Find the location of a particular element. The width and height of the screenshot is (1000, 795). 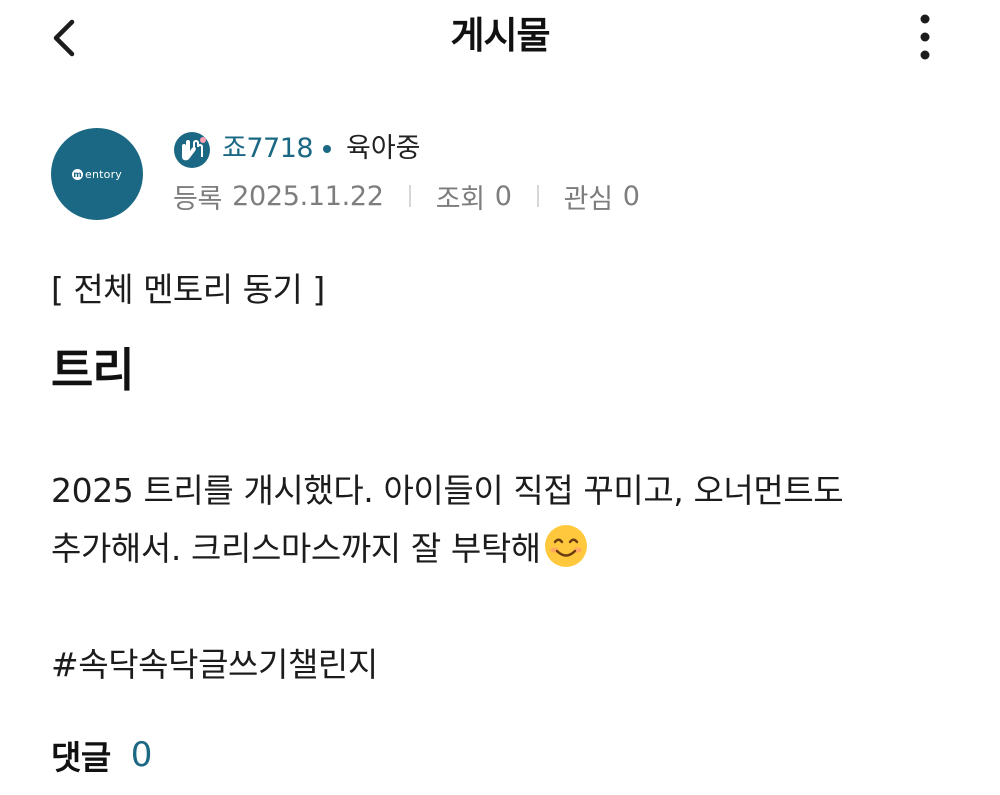

author-avatar: m entory is located at coordinates (97, 174).